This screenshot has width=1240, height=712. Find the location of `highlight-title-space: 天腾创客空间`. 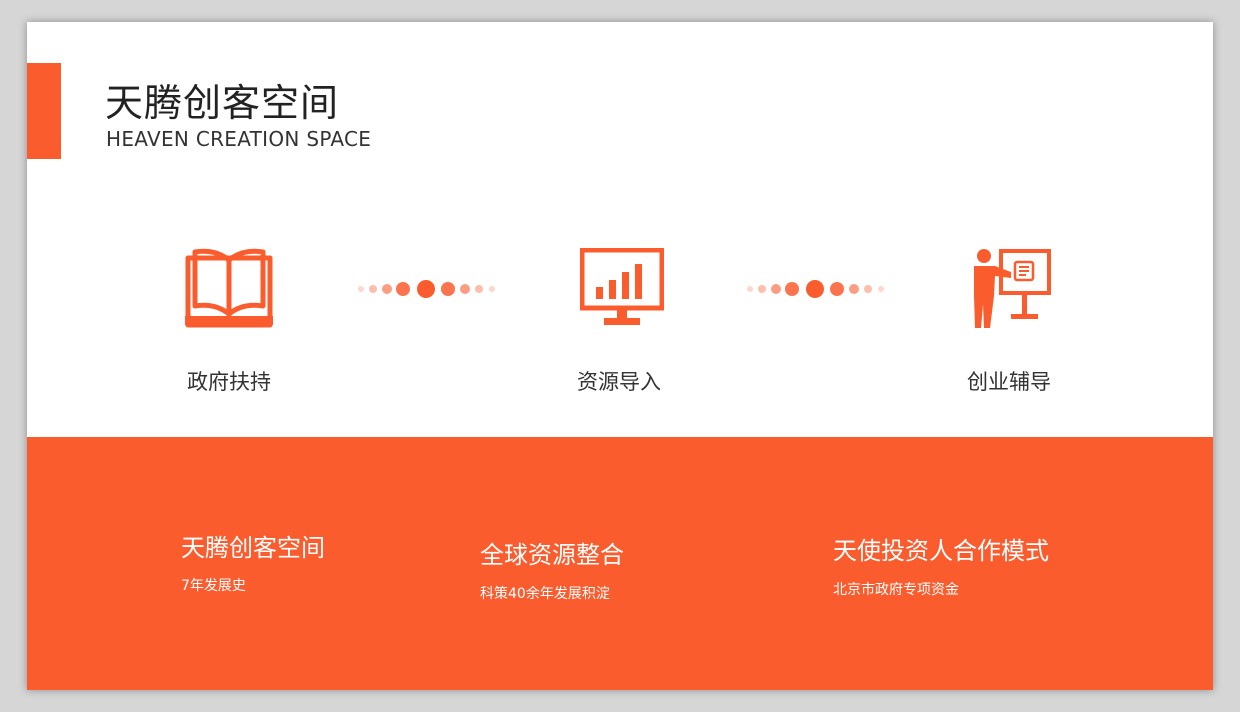

highlight-title-space: 天腾创客空间 is located at coordinates (253, 548).